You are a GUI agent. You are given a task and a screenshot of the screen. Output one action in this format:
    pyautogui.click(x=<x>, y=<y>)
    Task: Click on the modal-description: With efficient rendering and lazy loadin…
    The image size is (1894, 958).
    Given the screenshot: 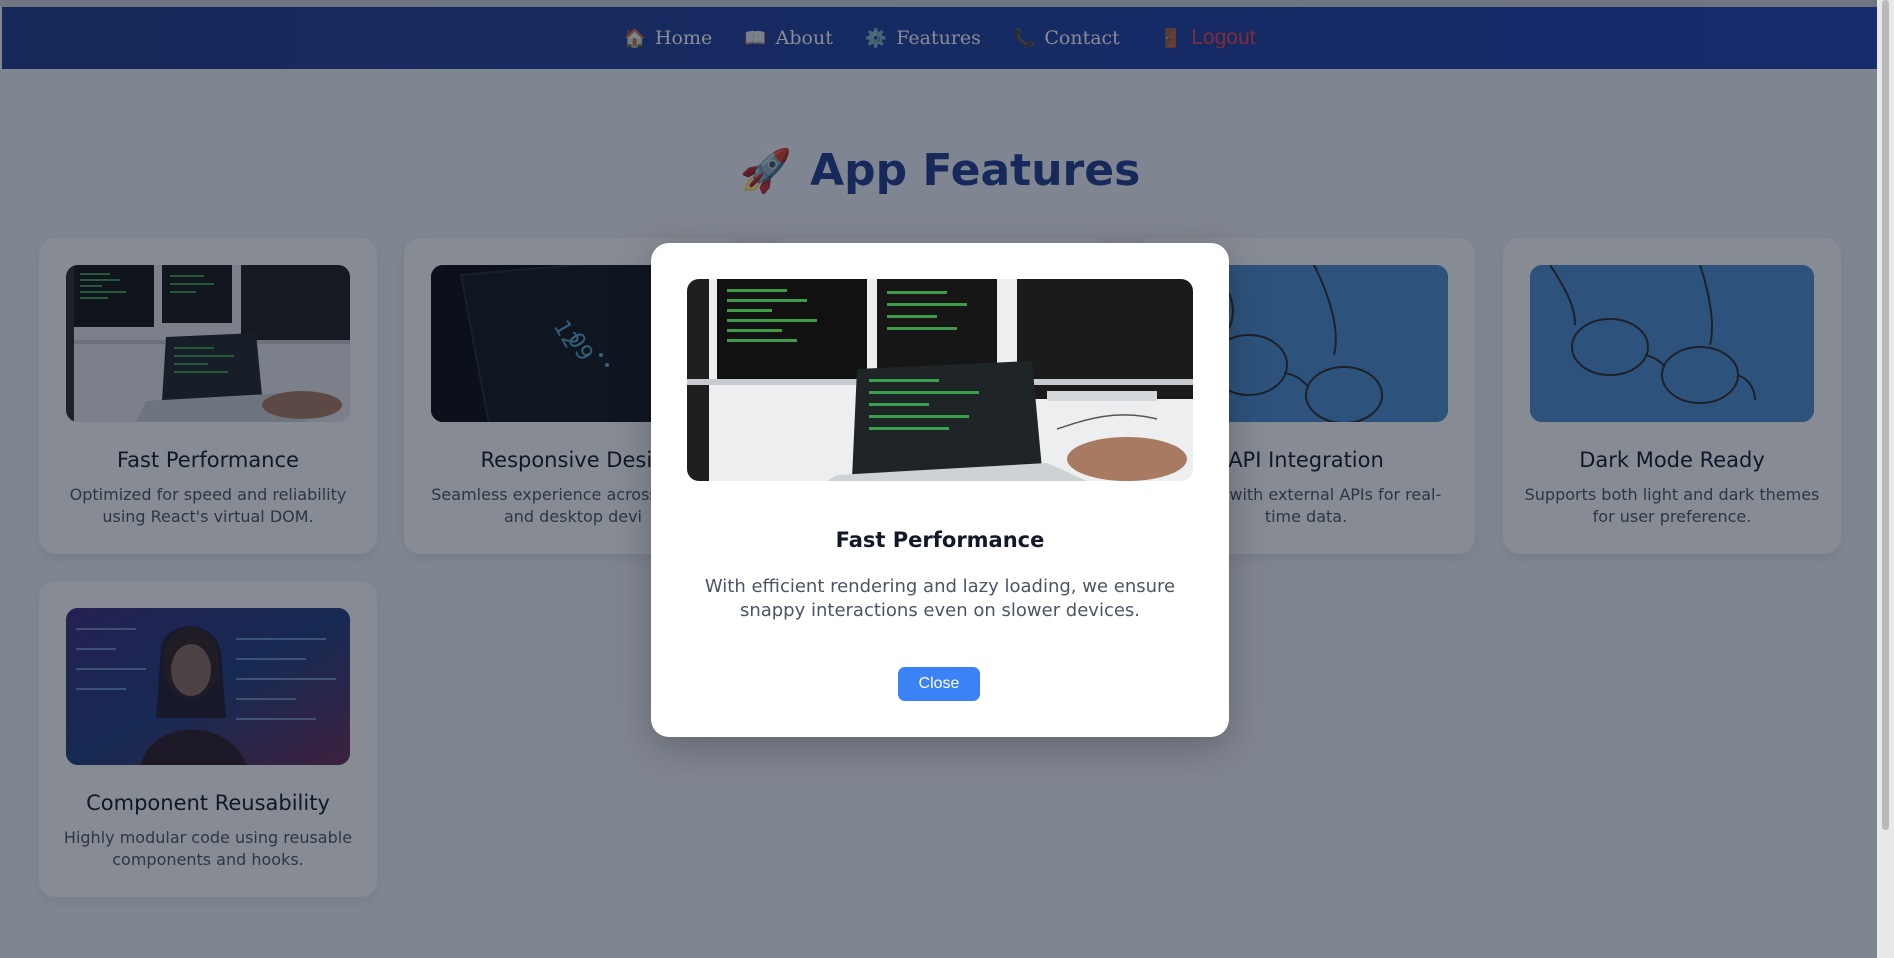 What is the action you would take?
    pyautogui.click(x=940, y=598)
    